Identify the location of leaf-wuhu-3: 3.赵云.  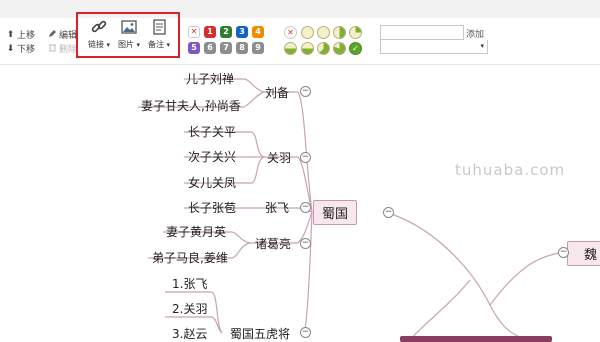
(189, 333).